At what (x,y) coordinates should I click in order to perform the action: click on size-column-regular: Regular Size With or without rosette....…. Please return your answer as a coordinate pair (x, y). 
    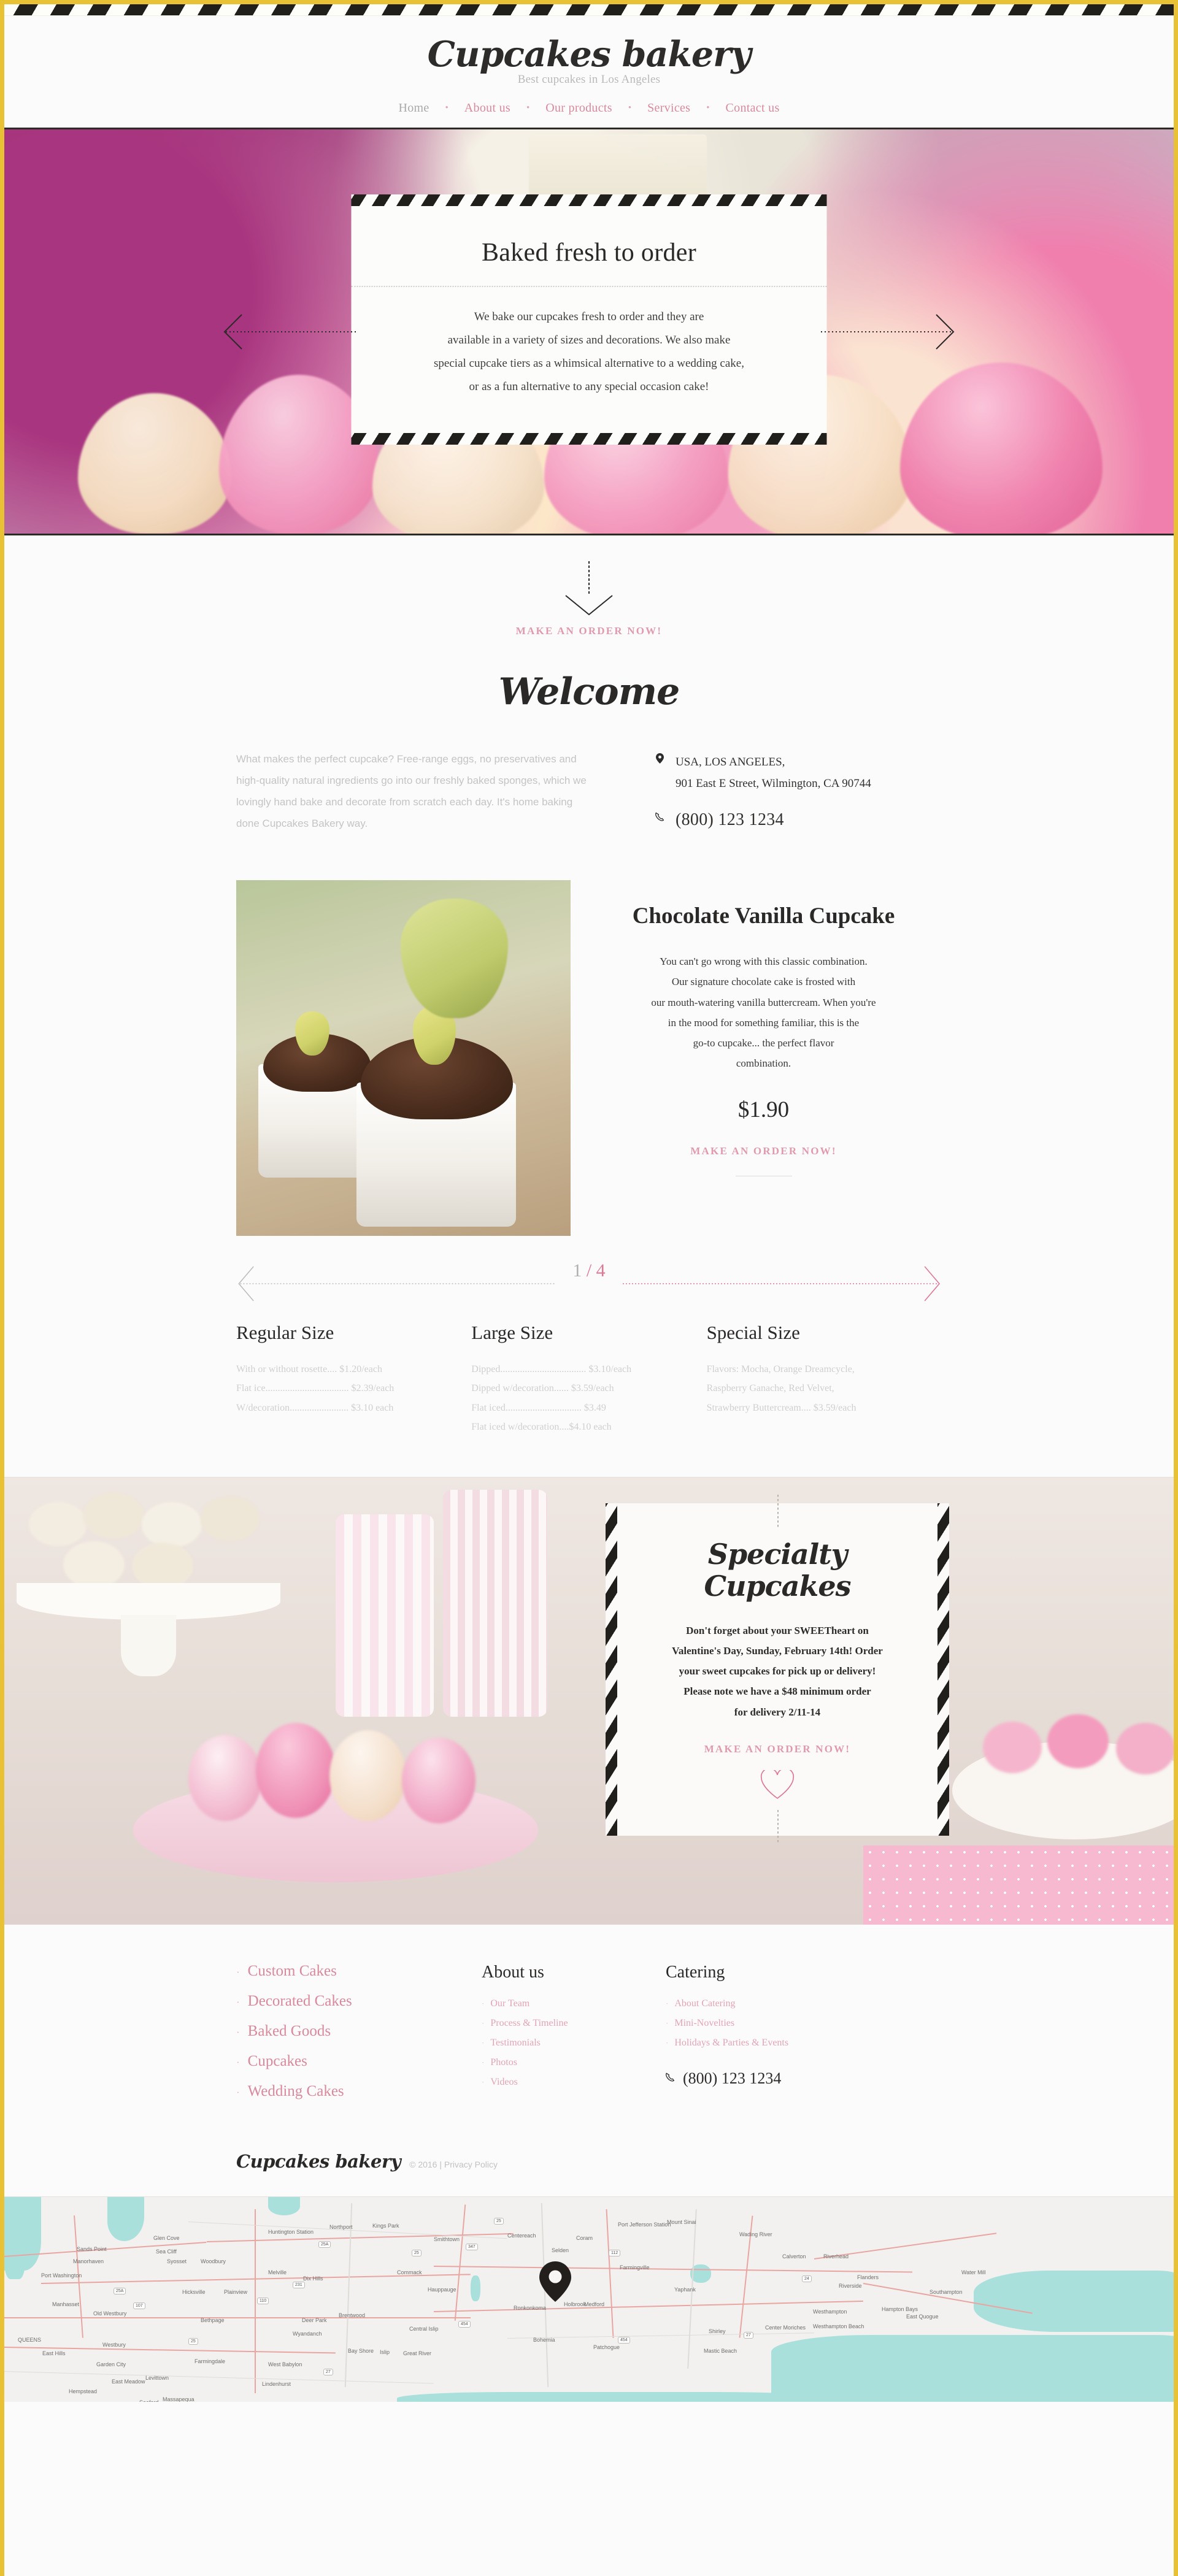
    Looking at the image, I should click on (353, 1379).